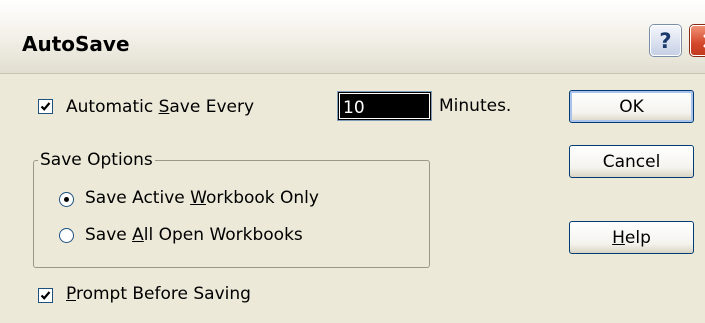  Describe the element at coordinates (158, 294) in the screenshot. I see `prompt-label: Prompt Before Saving` at that location.